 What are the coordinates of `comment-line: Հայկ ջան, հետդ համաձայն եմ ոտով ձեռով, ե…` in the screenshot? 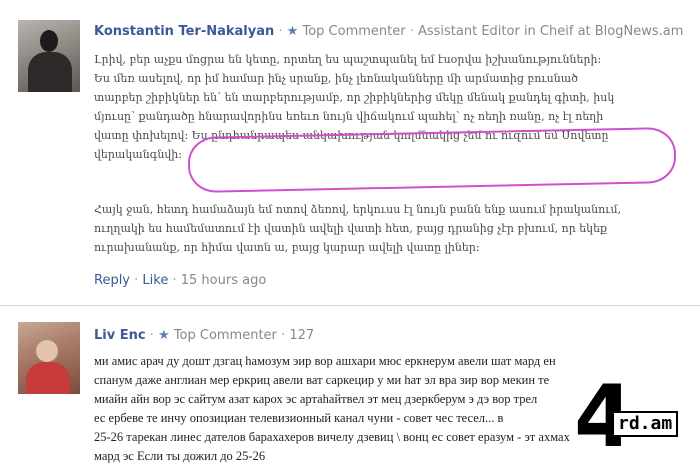 It's located at (358, 209).